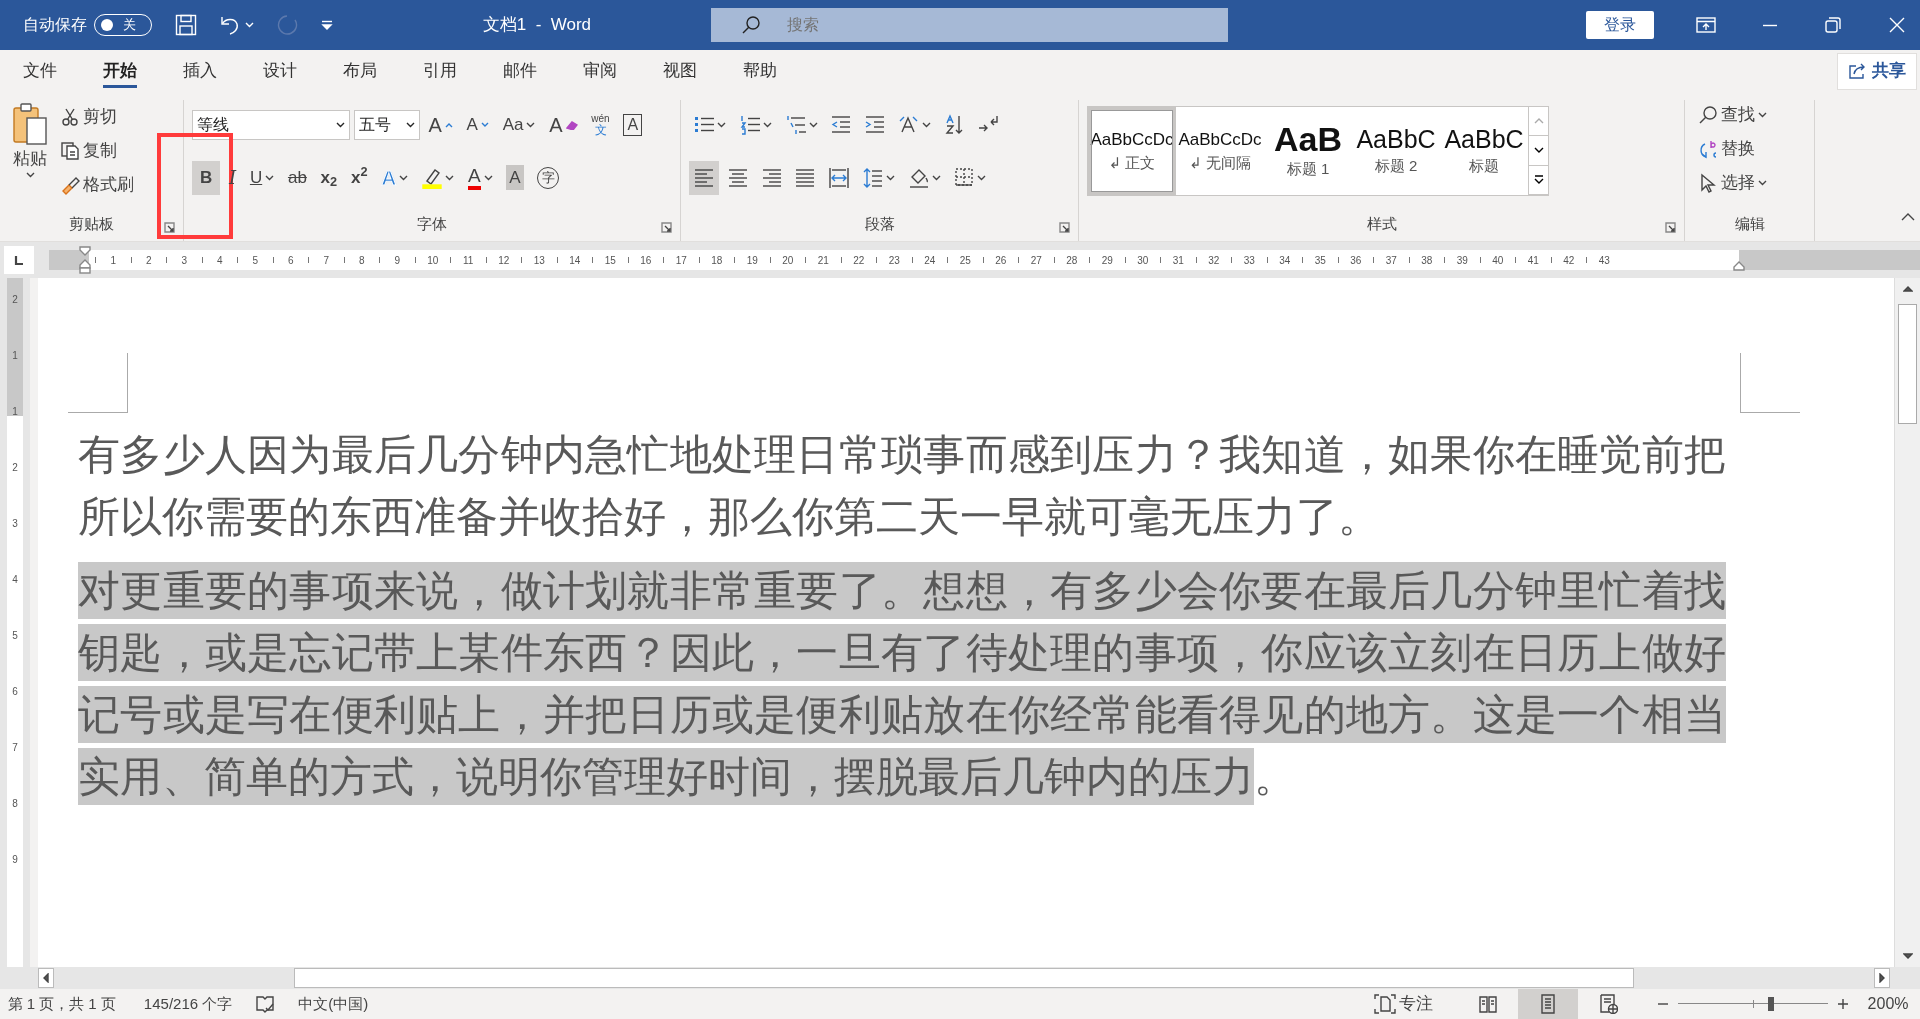 The width and height of the screenshot is (1920, 1019). Describe the element at coordinates (859, 260) in the screenshot. I see `ruler-number: 22` at that location.